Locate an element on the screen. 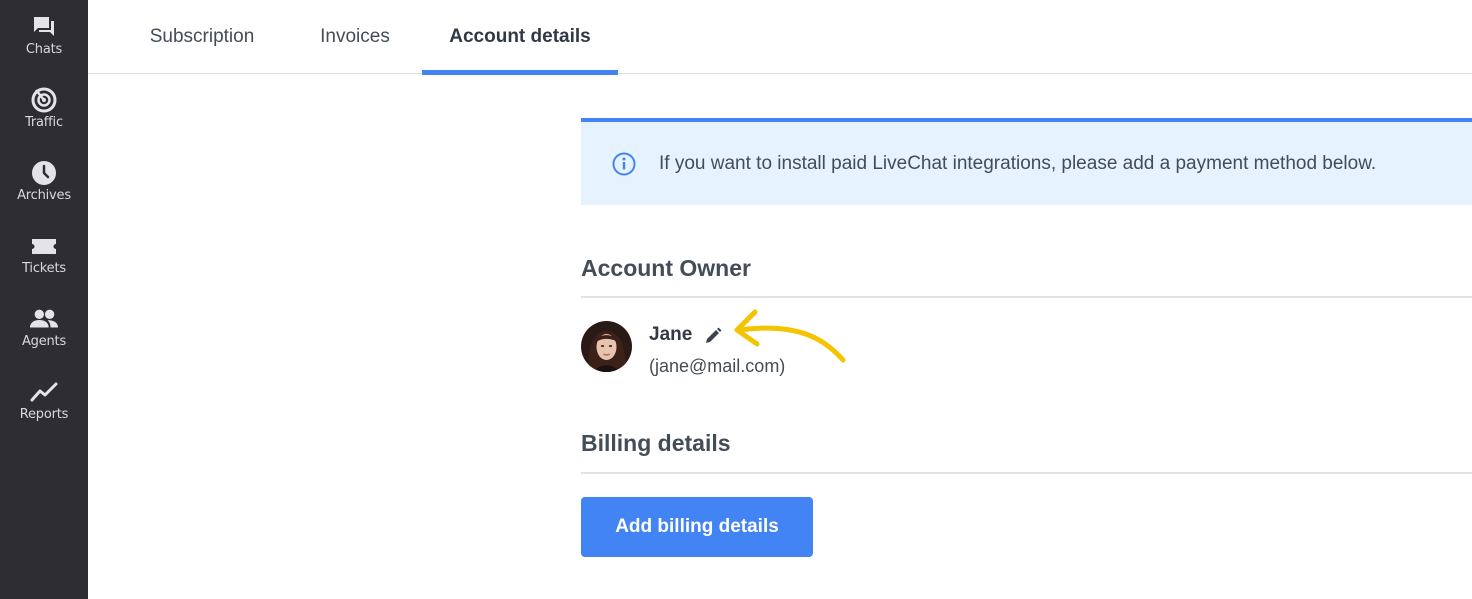  tickets-icon is located at coordinates (44, 246).